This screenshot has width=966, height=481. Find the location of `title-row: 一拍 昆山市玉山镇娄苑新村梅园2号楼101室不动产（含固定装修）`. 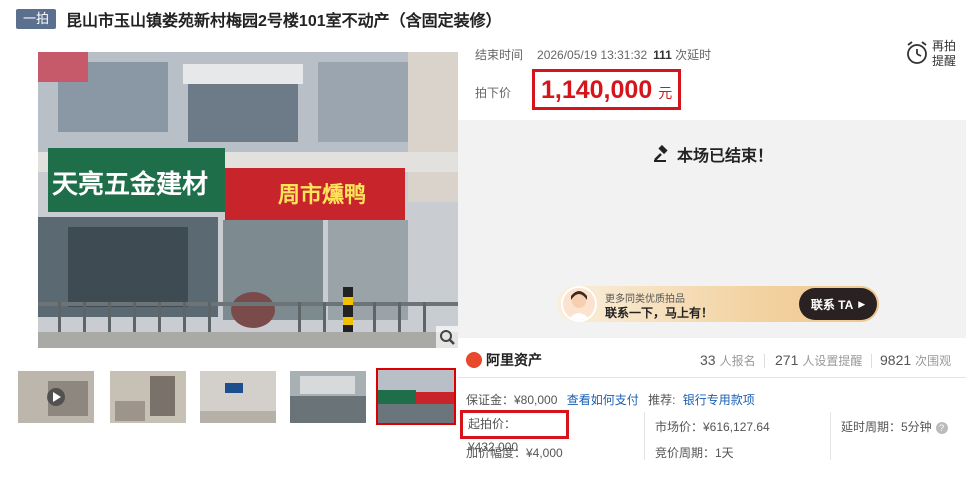

title-row: 一拍 昆山市玉山镇娄苑新村梅园2号楼101室不动产（含固定装修） is located at coordinates (259, 19).